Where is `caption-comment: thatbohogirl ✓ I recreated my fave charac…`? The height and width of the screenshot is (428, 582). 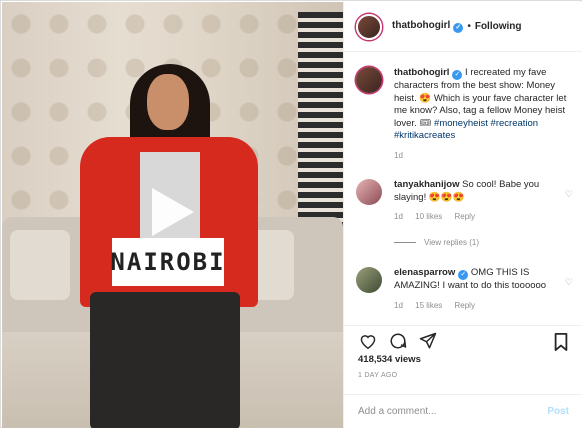
caption-comment: thatbohogirl ✓ I recreated my fave charac… is located at coordinates (462, 114).